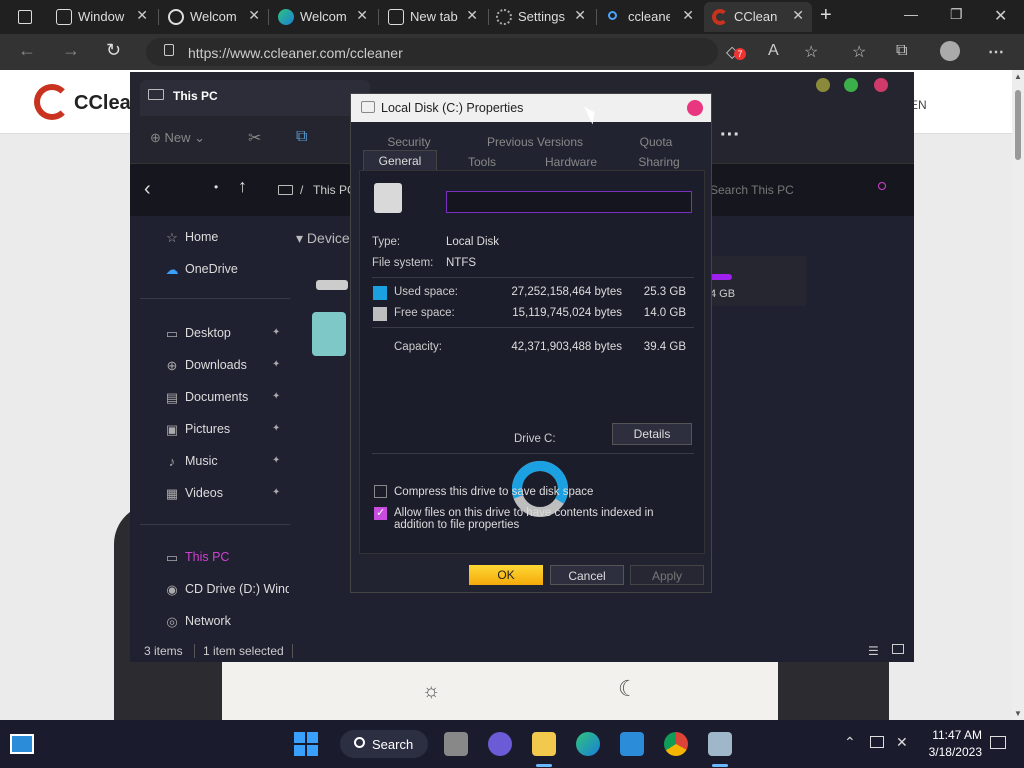  Describe the element at coordinates (588, 744) in the screenshot. I see `edge-icon` at that location.